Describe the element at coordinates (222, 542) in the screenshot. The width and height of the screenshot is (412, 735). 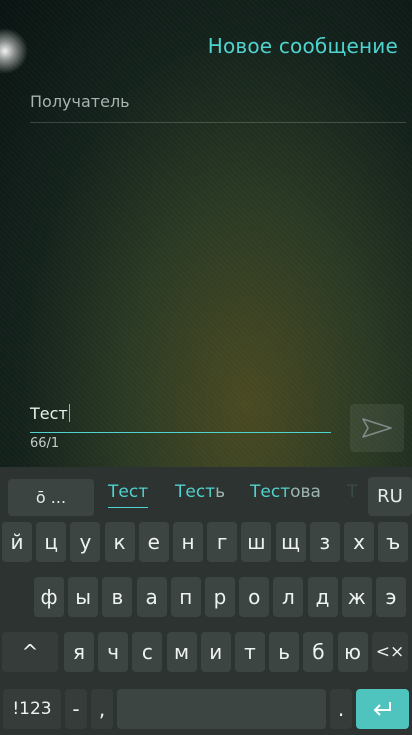
I see `key-row1-6: г` at that location.